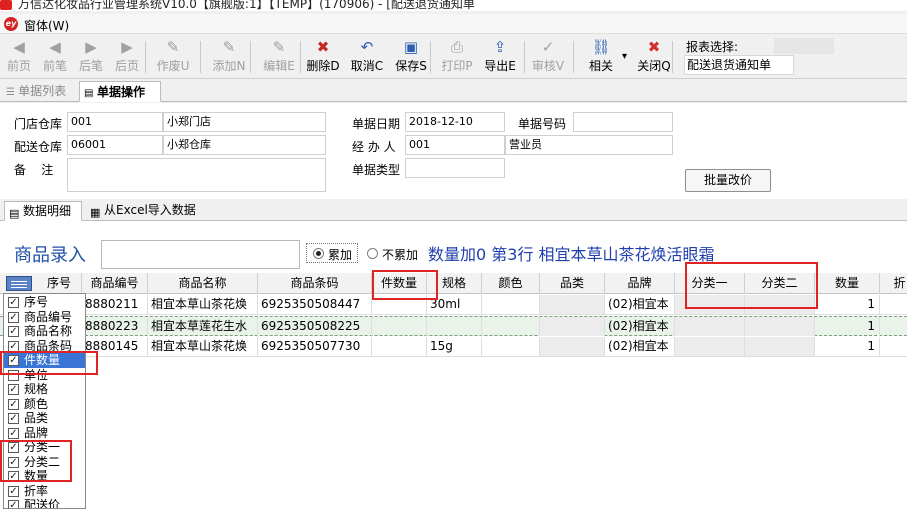 The height and width of the screenshot is (509, 907). What do you see at coordinates (847, 283) in the screenshot?
I see `col-header-qty: 数量` at bounding box center [847, 283].